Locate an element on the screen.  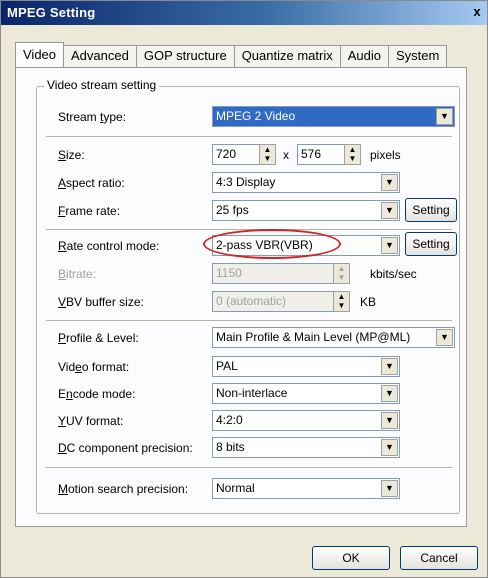
motion-select: Normal ▼ is located at coordinates (306, 488).